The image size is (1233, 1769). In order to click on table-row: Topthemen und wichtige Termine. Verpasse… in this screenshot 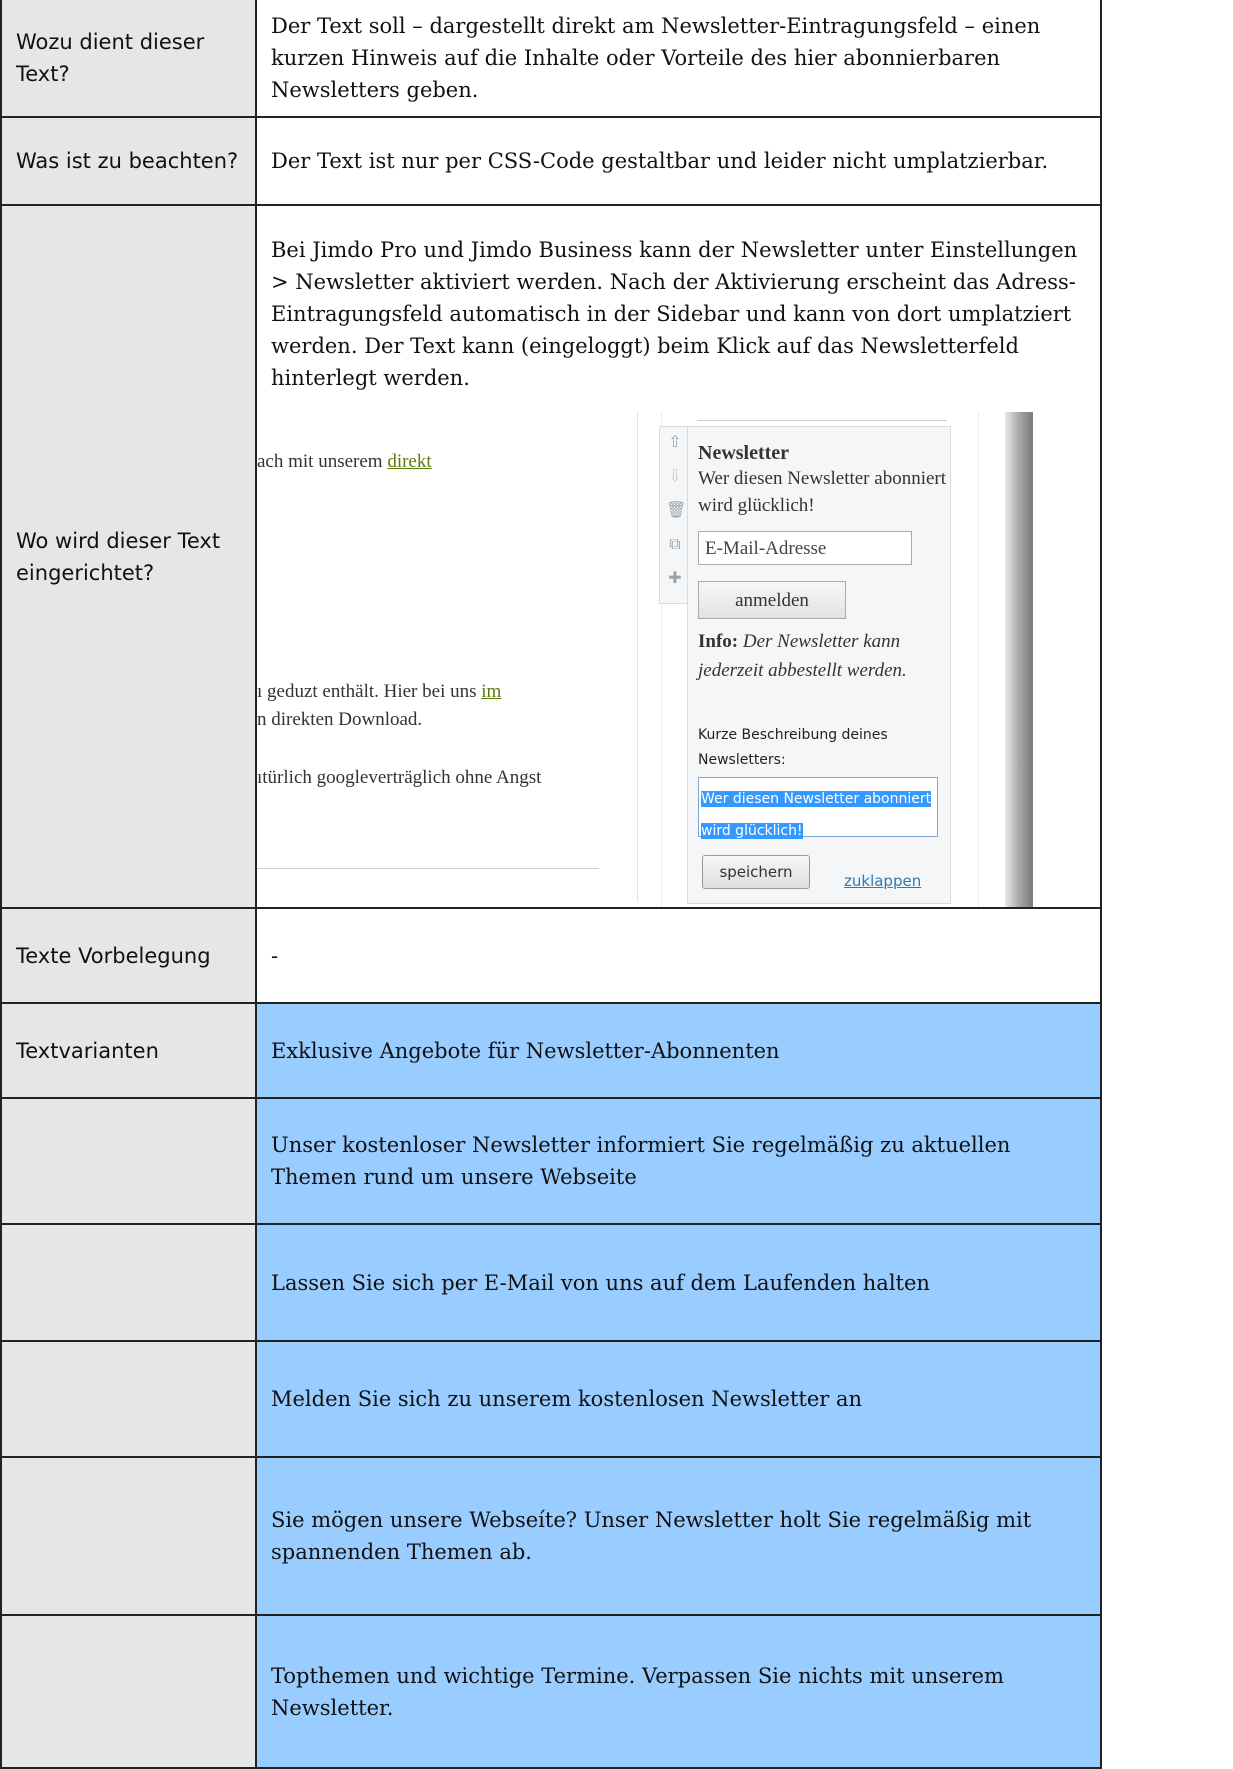, I will do `click(551, 1691)`.